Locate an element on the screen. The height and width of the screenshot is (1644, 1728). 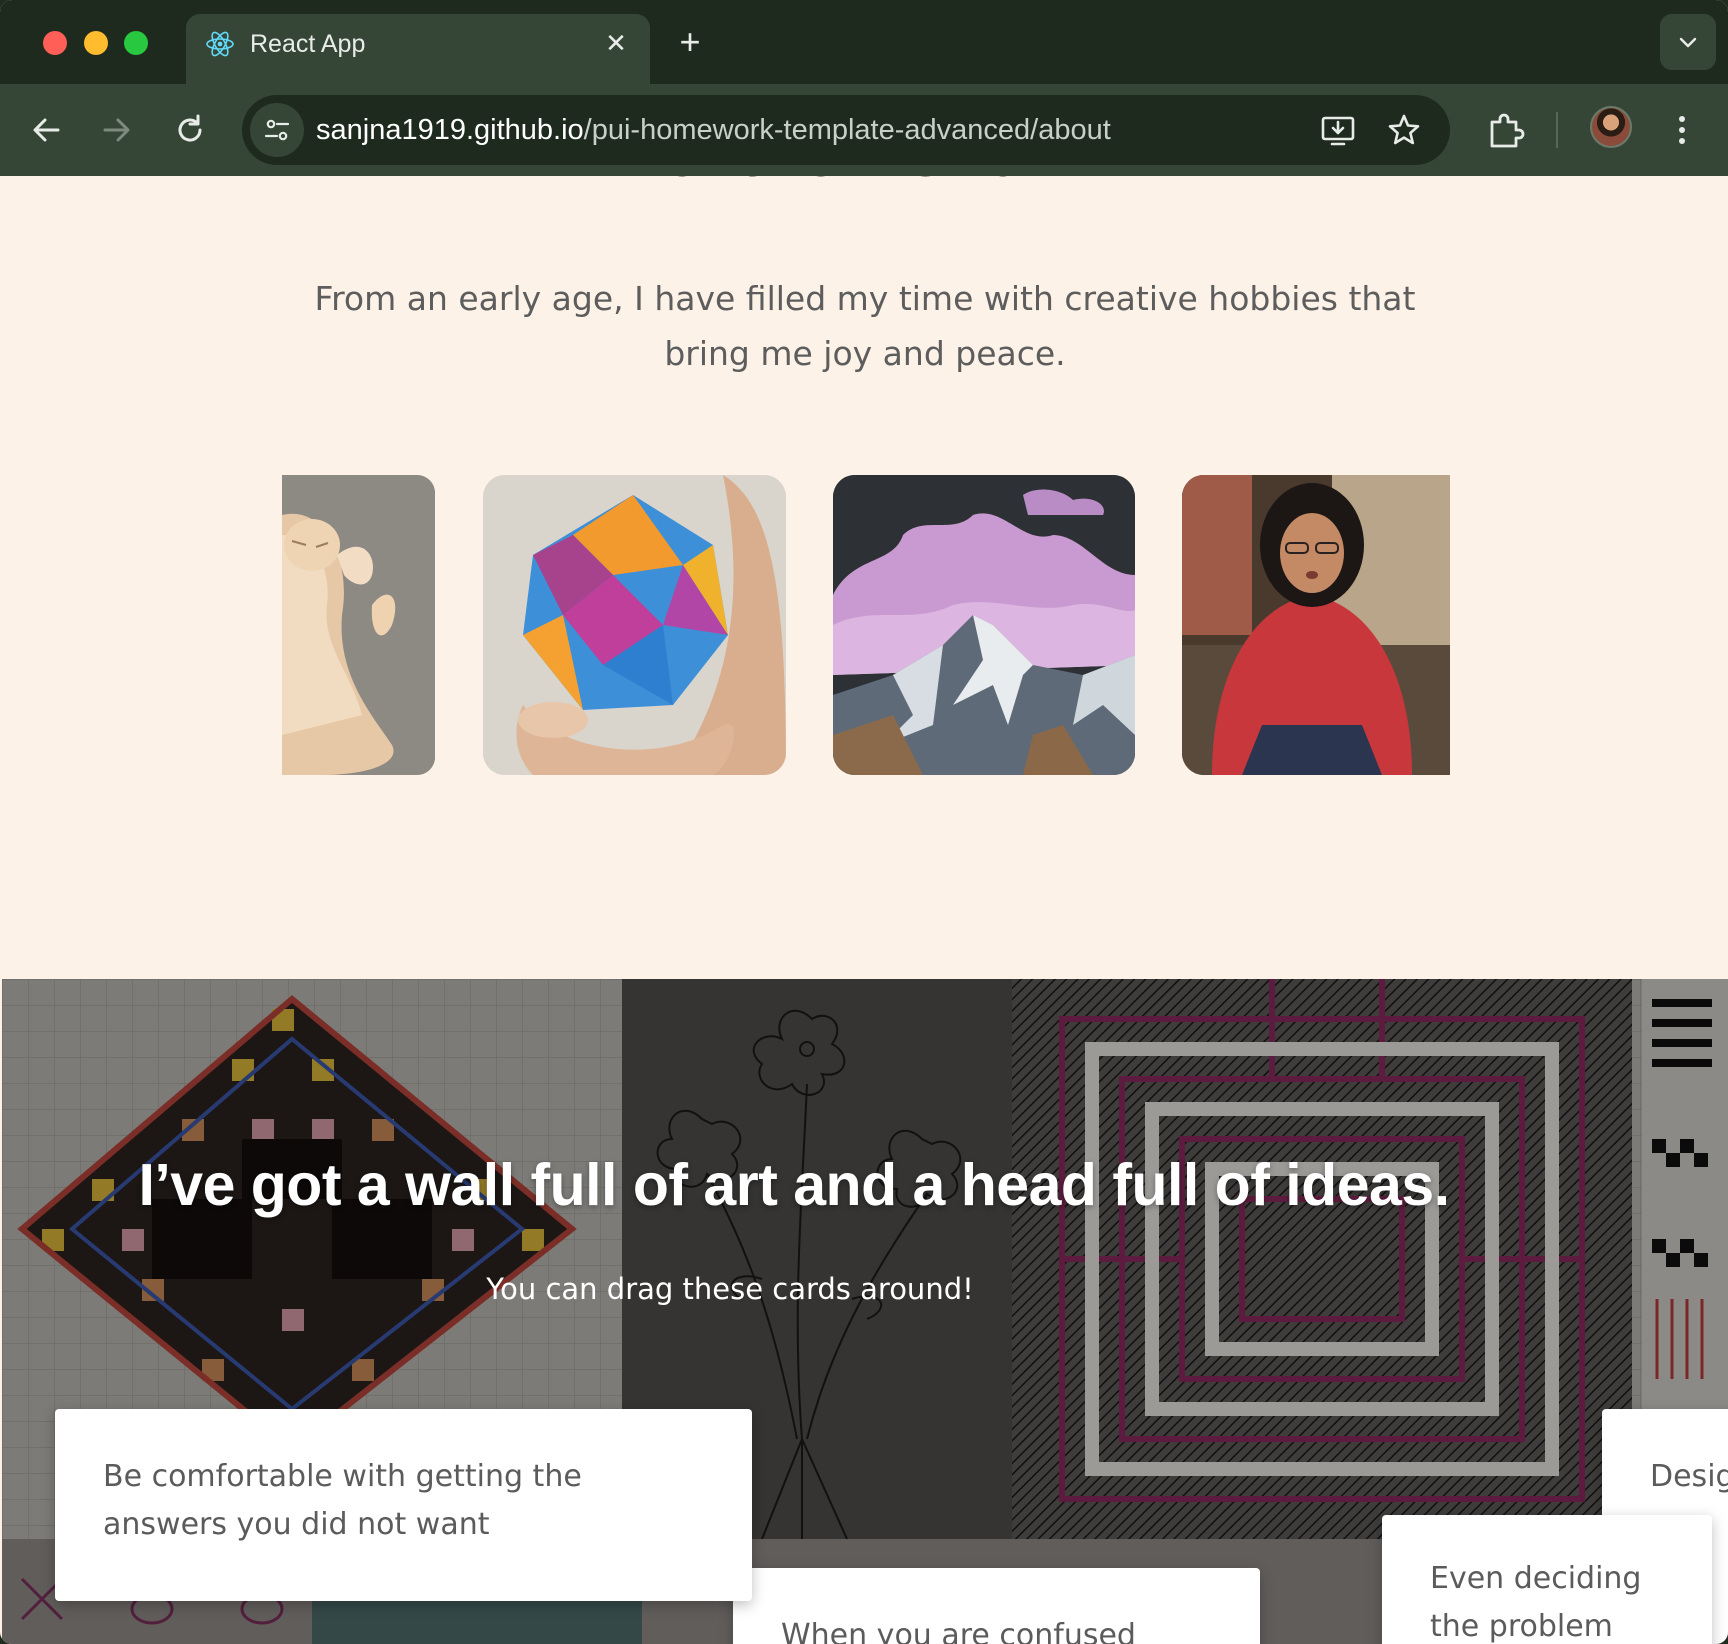
minimize-window-button is located at coordinates (96, 43).